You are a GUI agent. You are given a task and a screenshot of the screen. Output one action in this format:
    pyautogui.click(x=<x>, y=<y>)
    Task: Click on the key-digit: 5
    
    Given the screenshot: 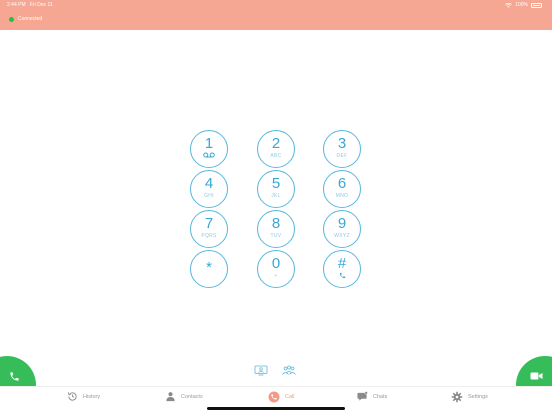 What is the action you would take?
    pyautogui.click(x=276, y=183)
    